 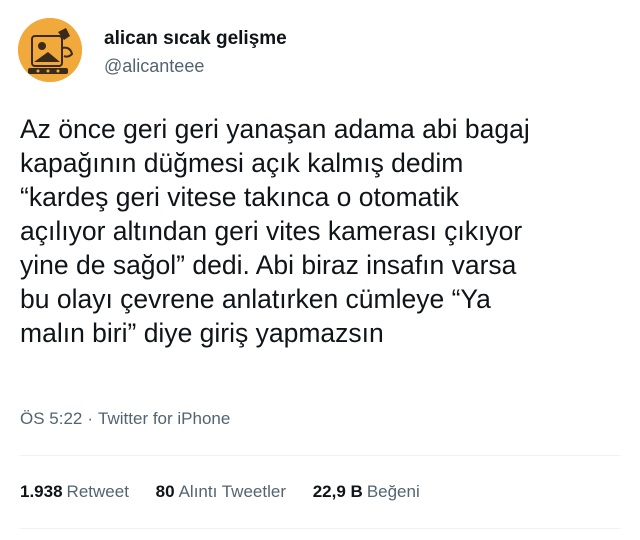 I want to click on tweet-text-line: “kardeş geri vitese takınca o otomatik, so click(x=239, y=197).